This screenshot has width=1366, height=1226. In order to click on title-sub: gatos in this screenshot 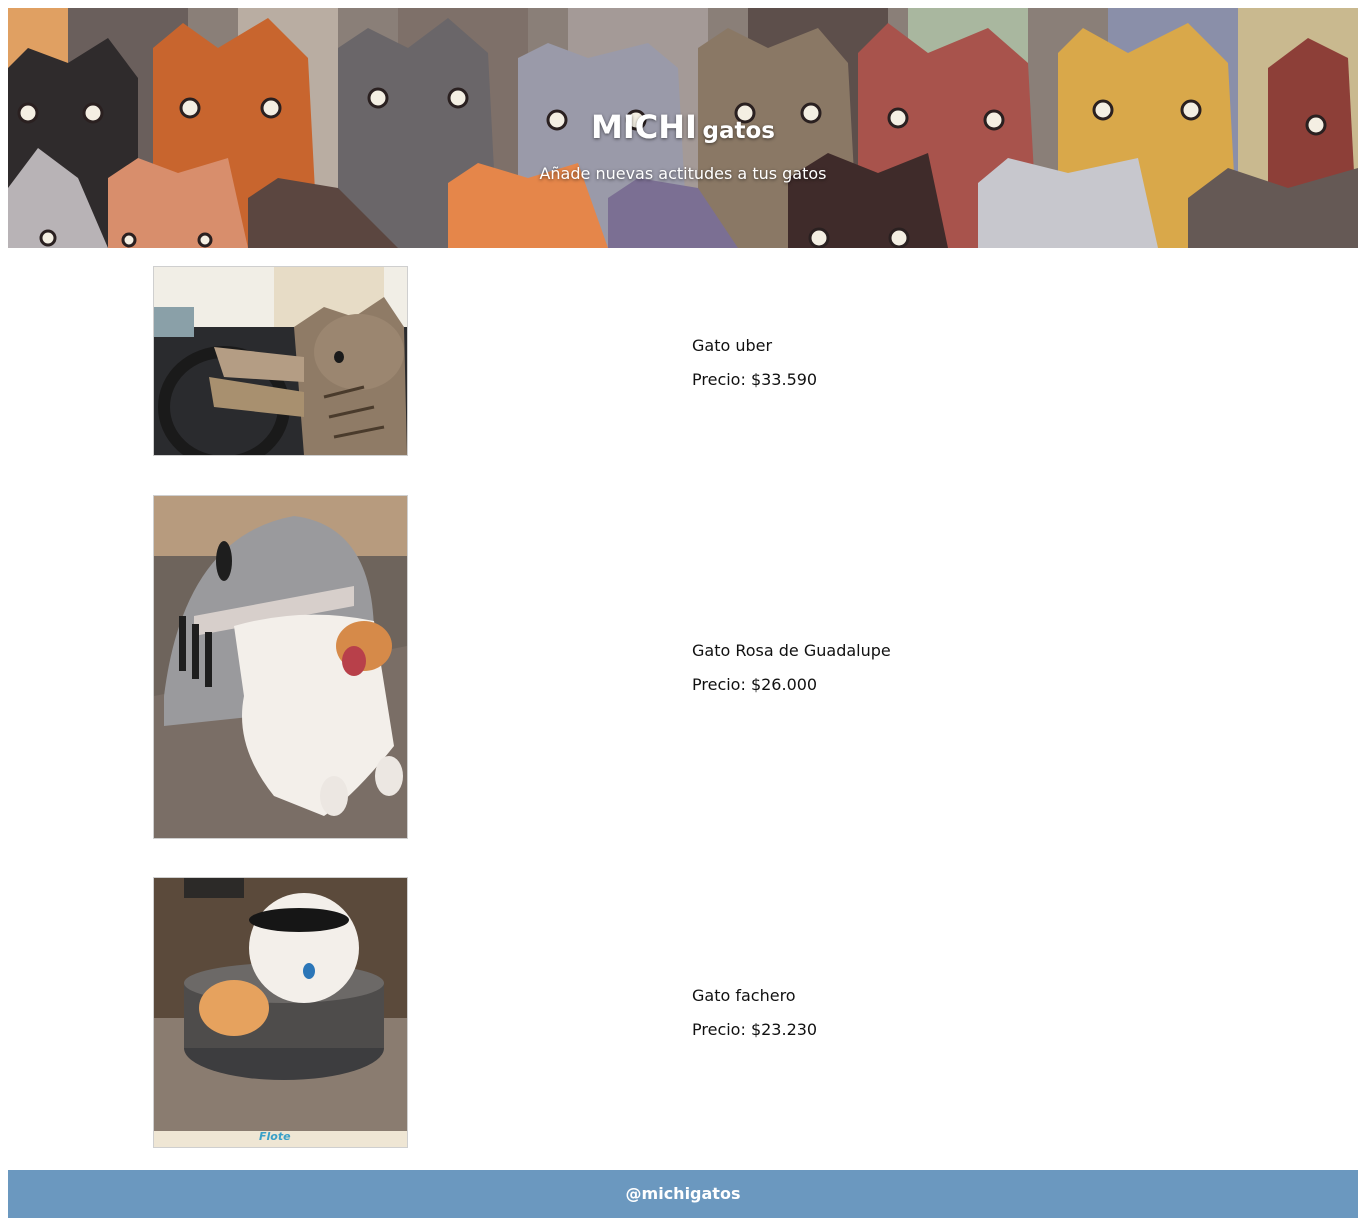, I will do `click(738, 131)`.